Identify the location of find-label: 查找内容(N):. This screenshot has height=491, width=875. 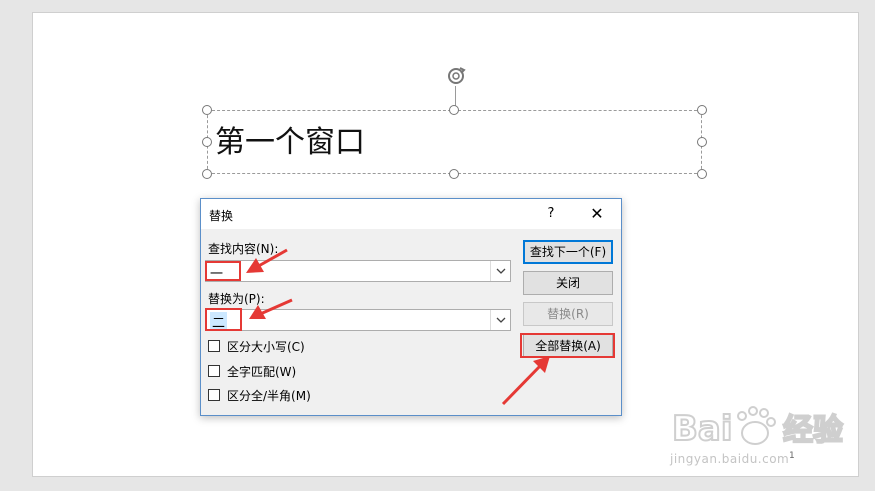
(243, 249).